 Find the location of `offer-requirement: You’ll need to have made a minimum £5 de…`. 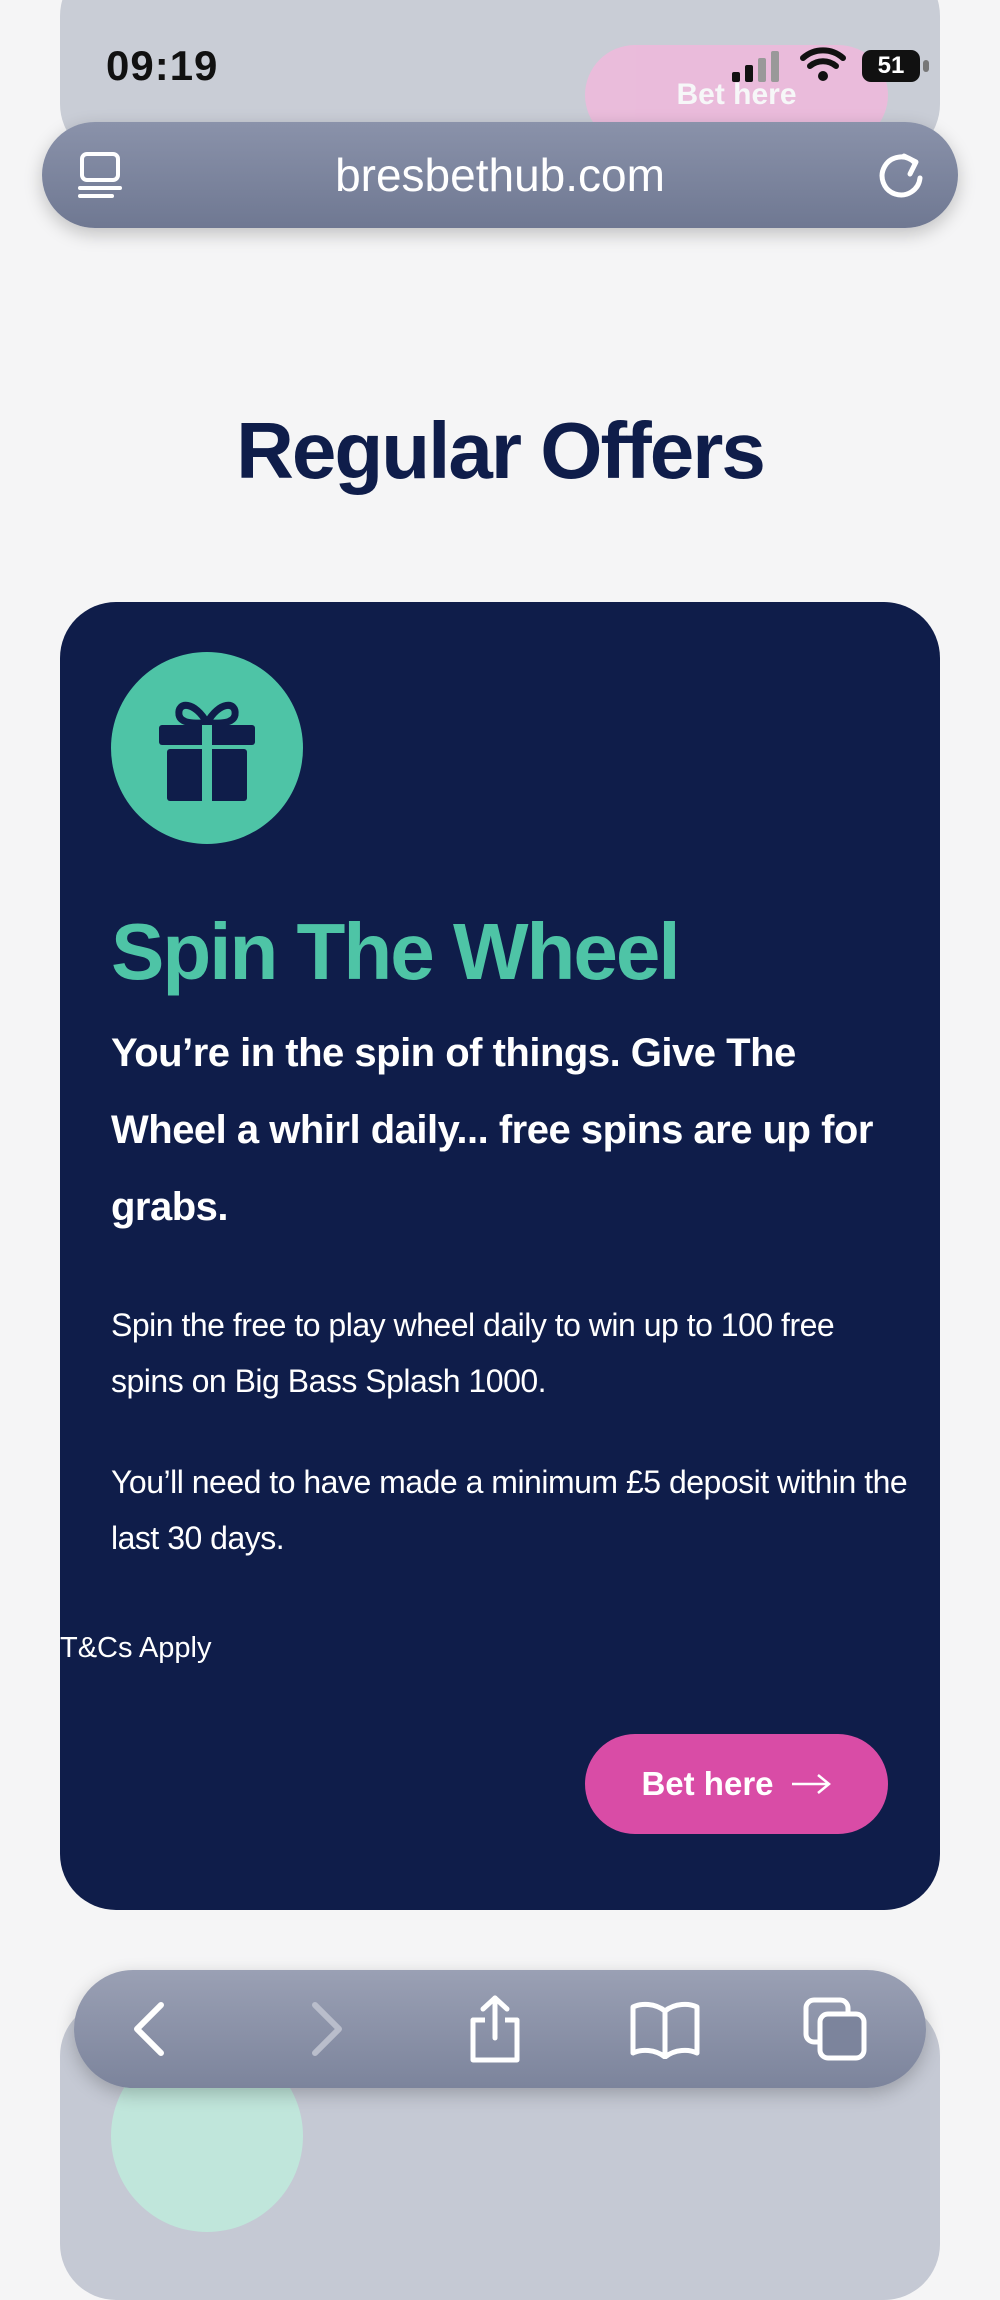

offer-requirement: You’ll need to have made a minimum £5 de… is located at coordinates (509, 1510).